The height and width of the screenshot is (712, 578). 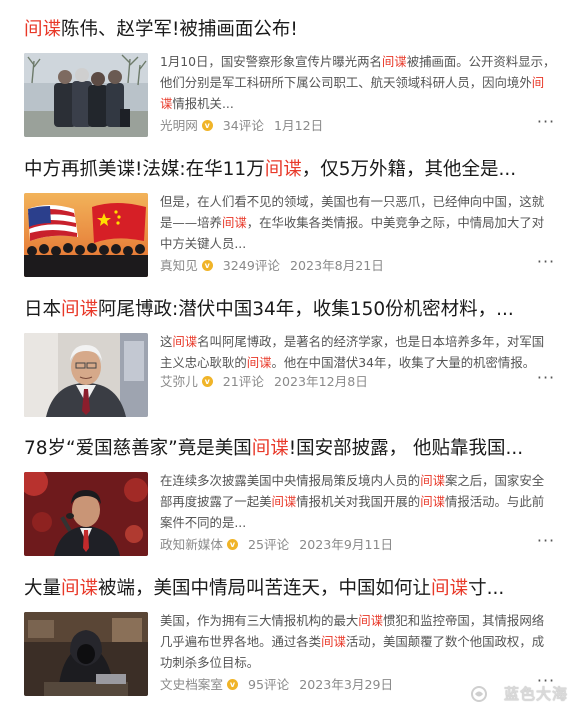 I want to click on watermark: 蓝色大海, so click(x=535, y=694).